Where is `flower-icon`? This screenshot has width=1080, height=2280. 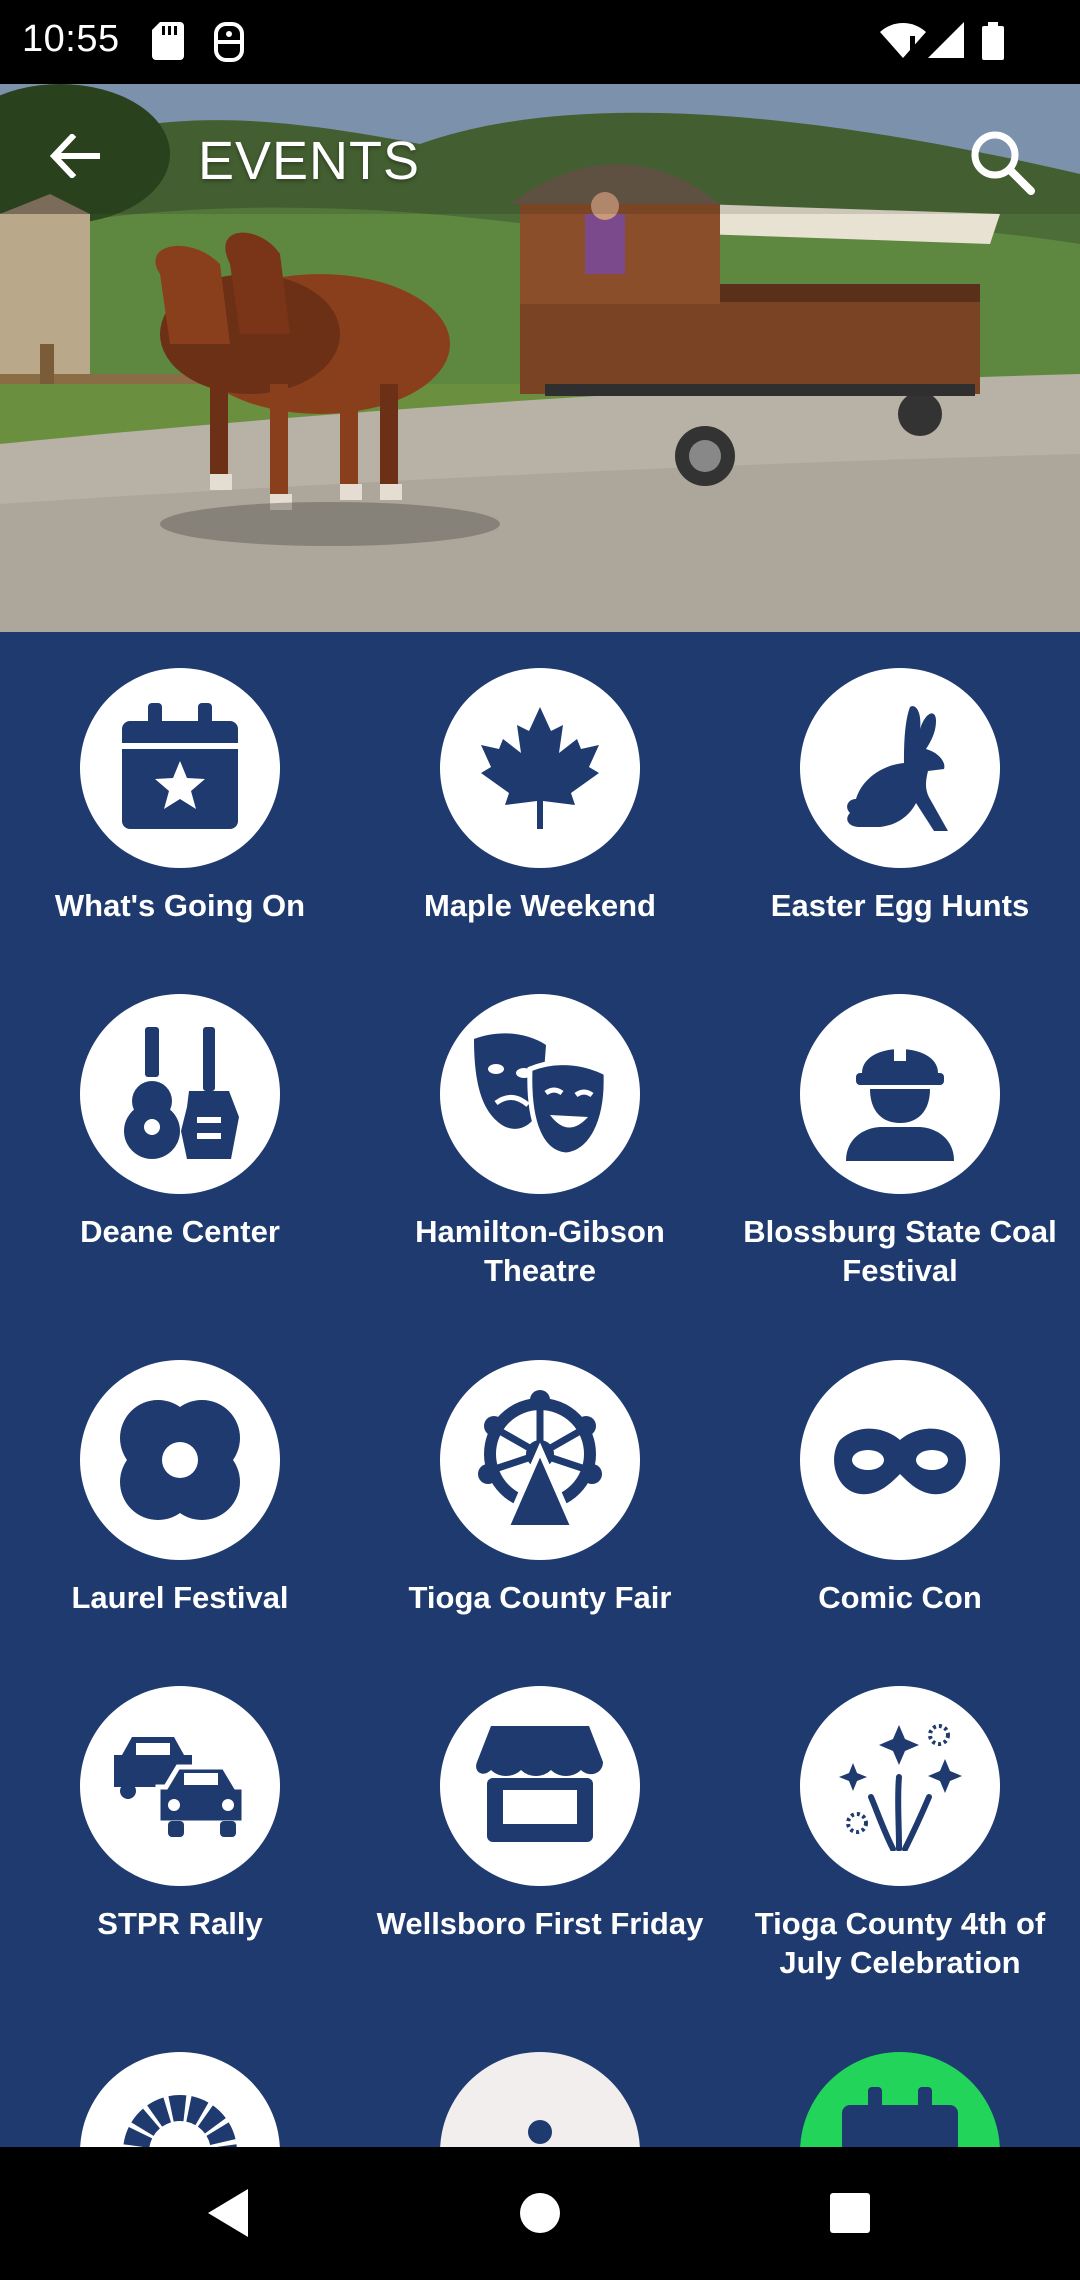 flower-icon is located at coordinates (180, 1460).